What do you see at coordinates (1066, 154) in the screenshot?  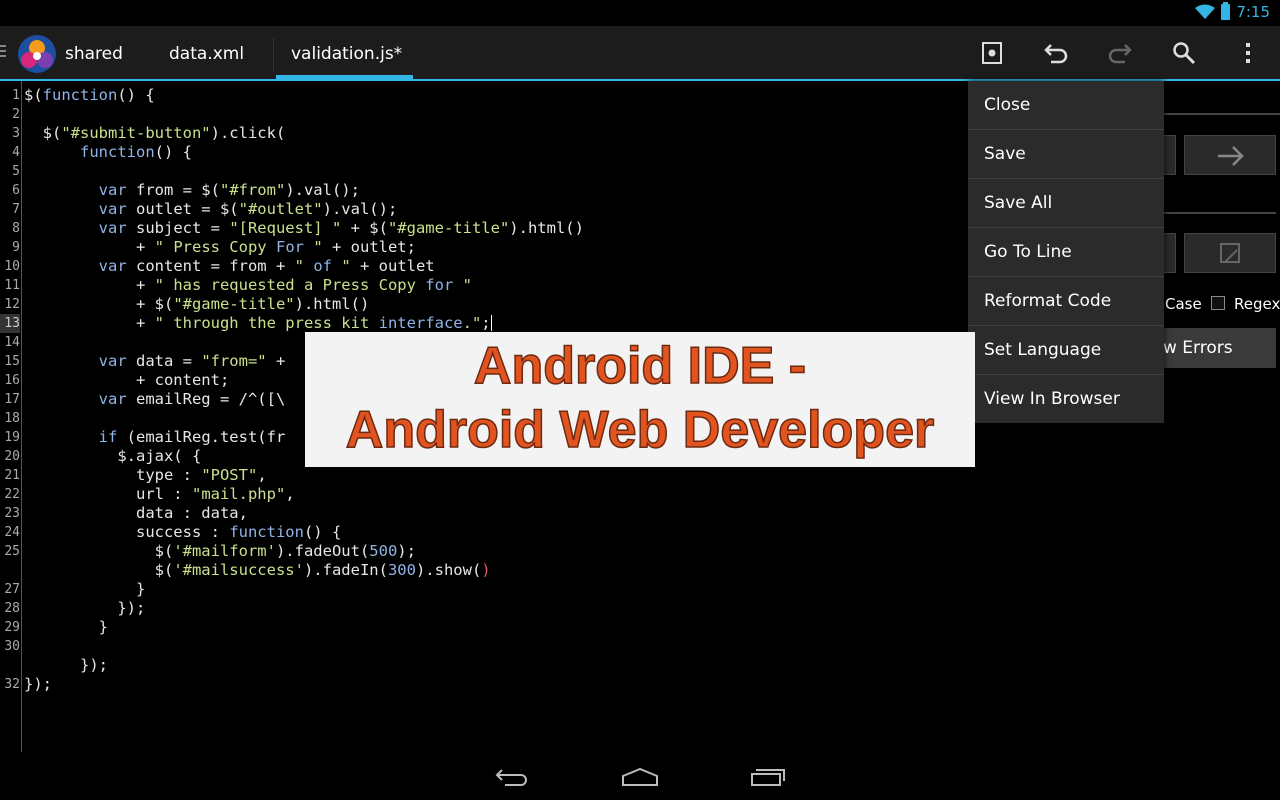 I see `menu-item-save: Save` at bounding box center [1066, 154].